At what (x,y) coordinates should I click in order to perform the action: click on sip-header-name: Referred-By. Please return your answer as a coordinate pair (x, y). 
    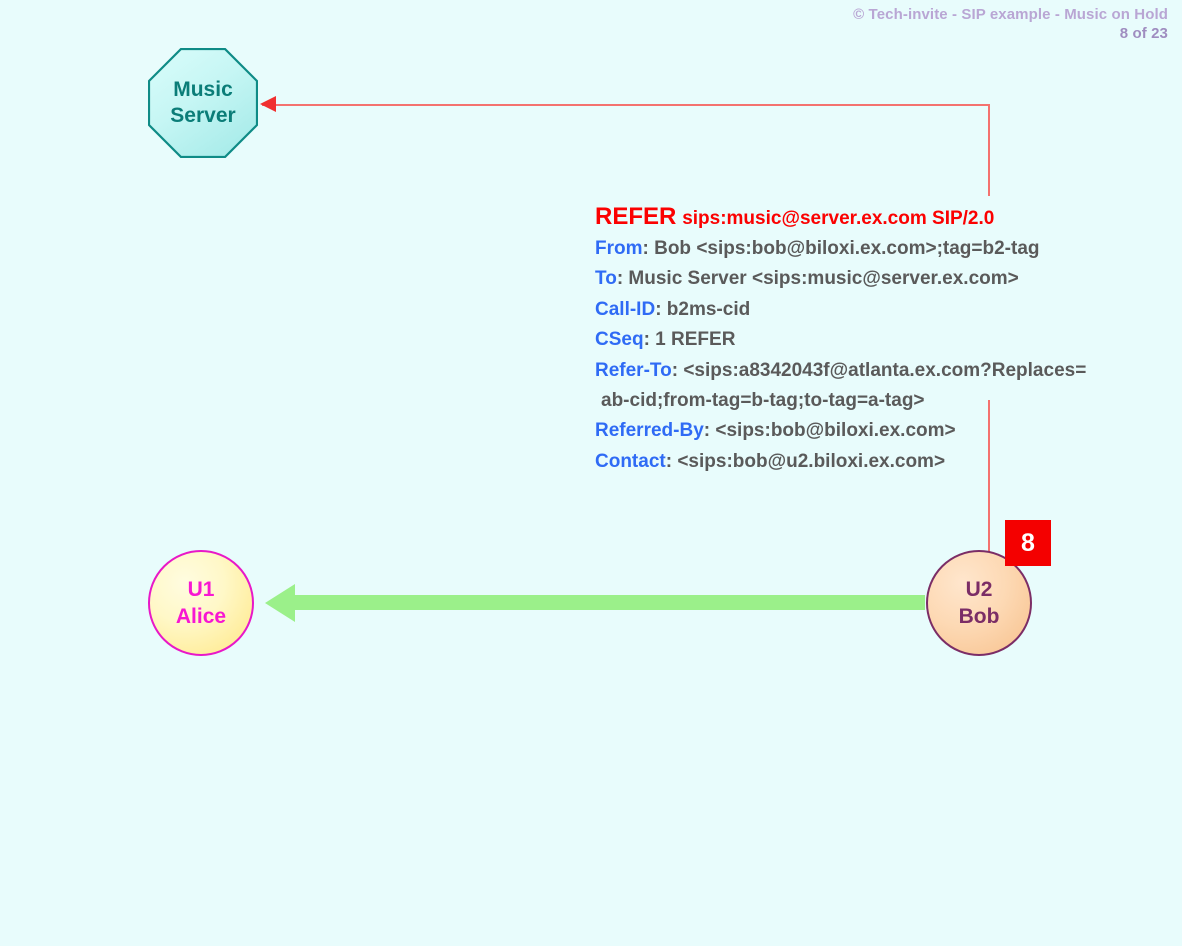
    Looking at the image, I should click on (649, 431).